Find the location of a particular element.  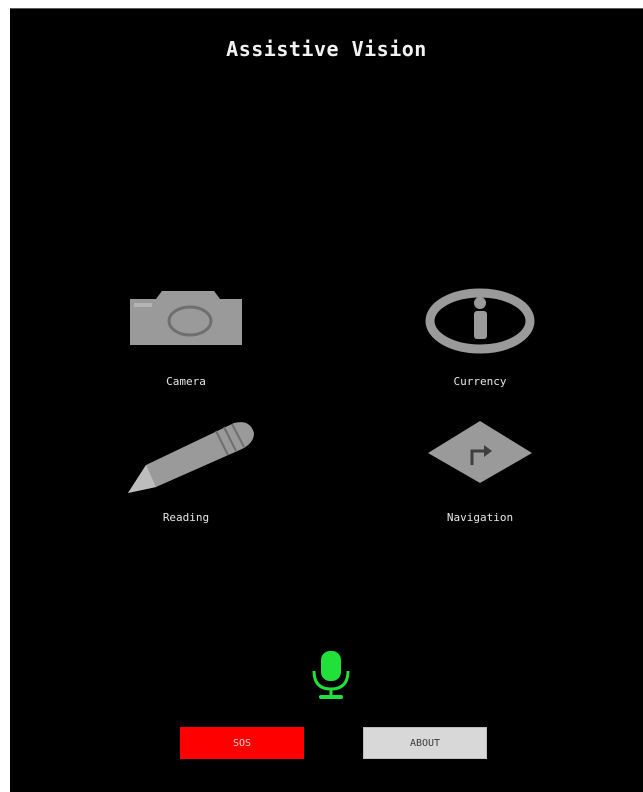

reading-label: Reading is located at coordinates (186, 517).